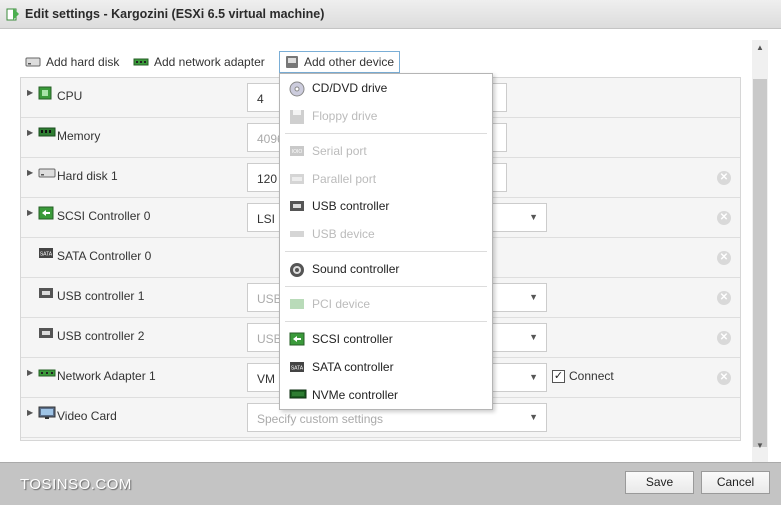  What do you see at coordinates (76, 484) in the screenshot?
I see `watermark: TOSINSO.COM` at bounding box center [76, 484].